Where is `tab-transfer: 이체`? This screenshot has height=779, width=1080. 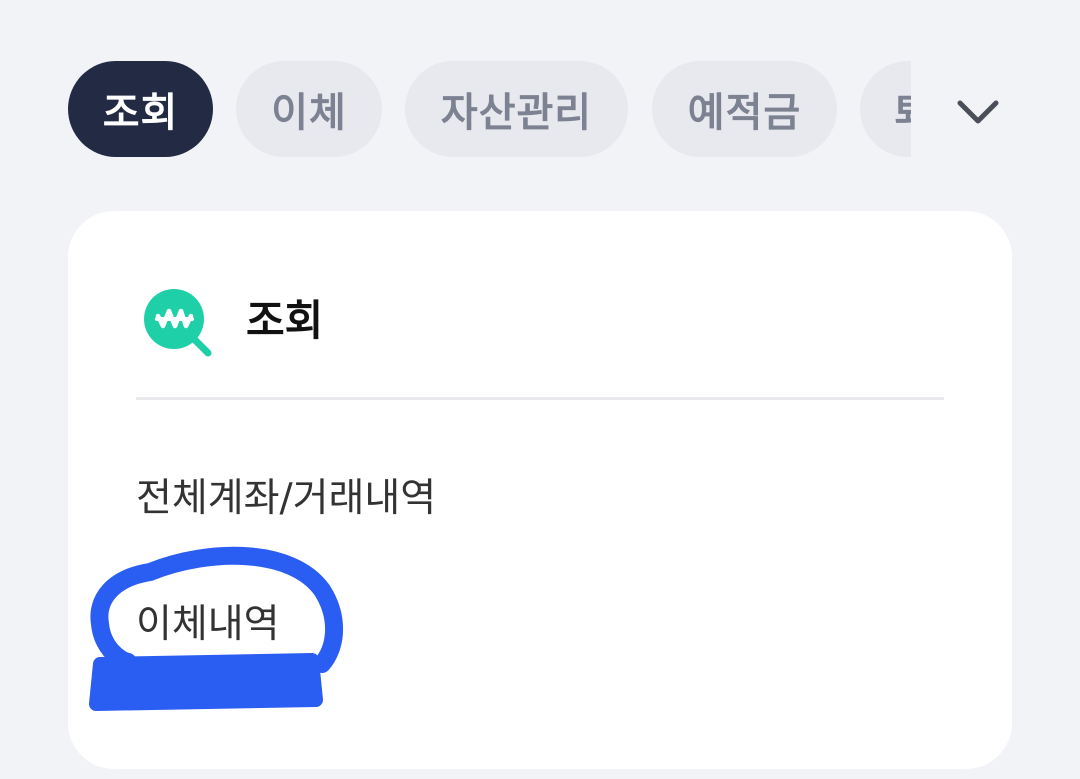
tab-transfer: 이체 is located at coordinates (309, 109).